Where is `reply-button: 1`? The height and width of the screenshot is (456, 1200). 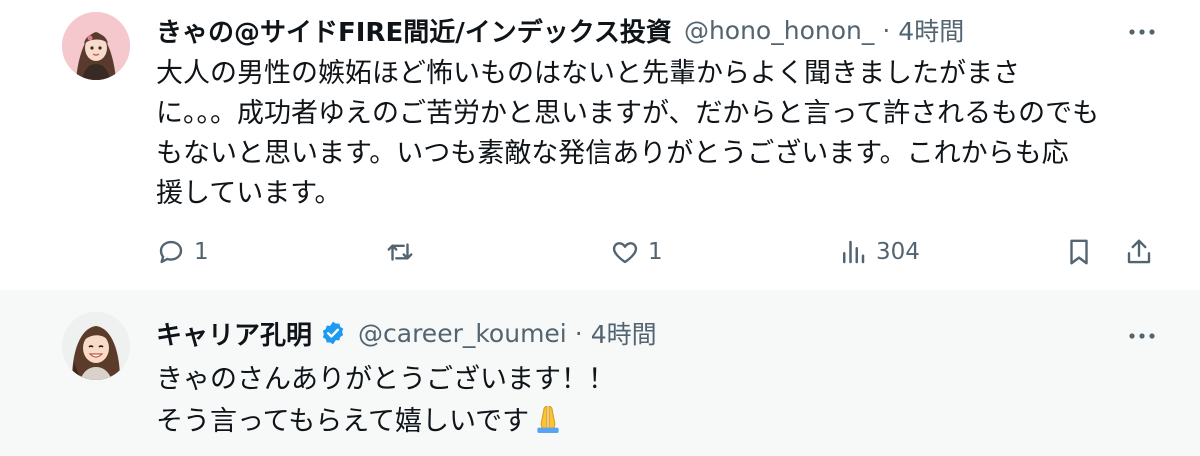 reply-button: 1 is located at coordinates (182, 252).